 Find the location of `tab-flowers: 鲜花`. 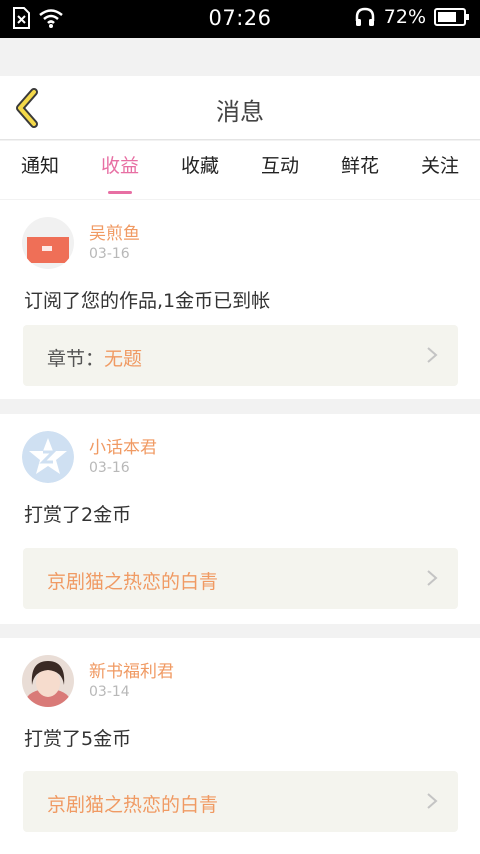

tab-flowers: 鲜花 is located at coordinates (360, 164).